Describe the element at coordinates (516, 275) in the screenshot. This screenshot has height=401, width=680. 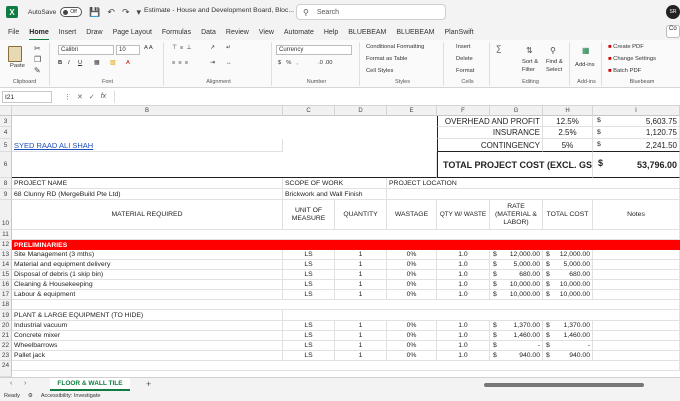
I see `rate-cell: 680.00` at that location.